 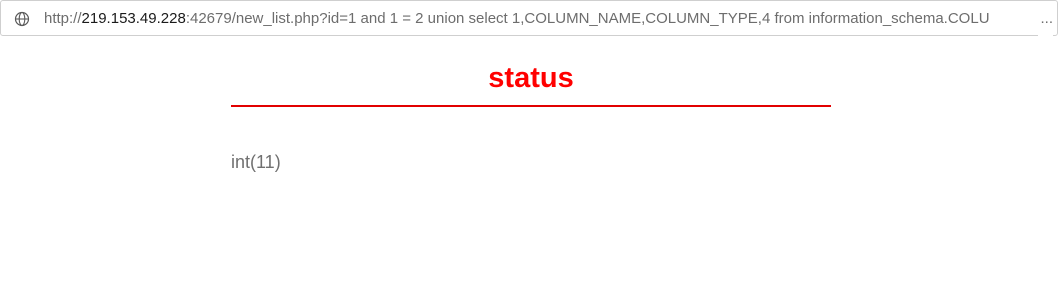 What do you see at coordinates (22, 19) in the screenshot?
I see `globe-icon` at bounding box center [22, 19].